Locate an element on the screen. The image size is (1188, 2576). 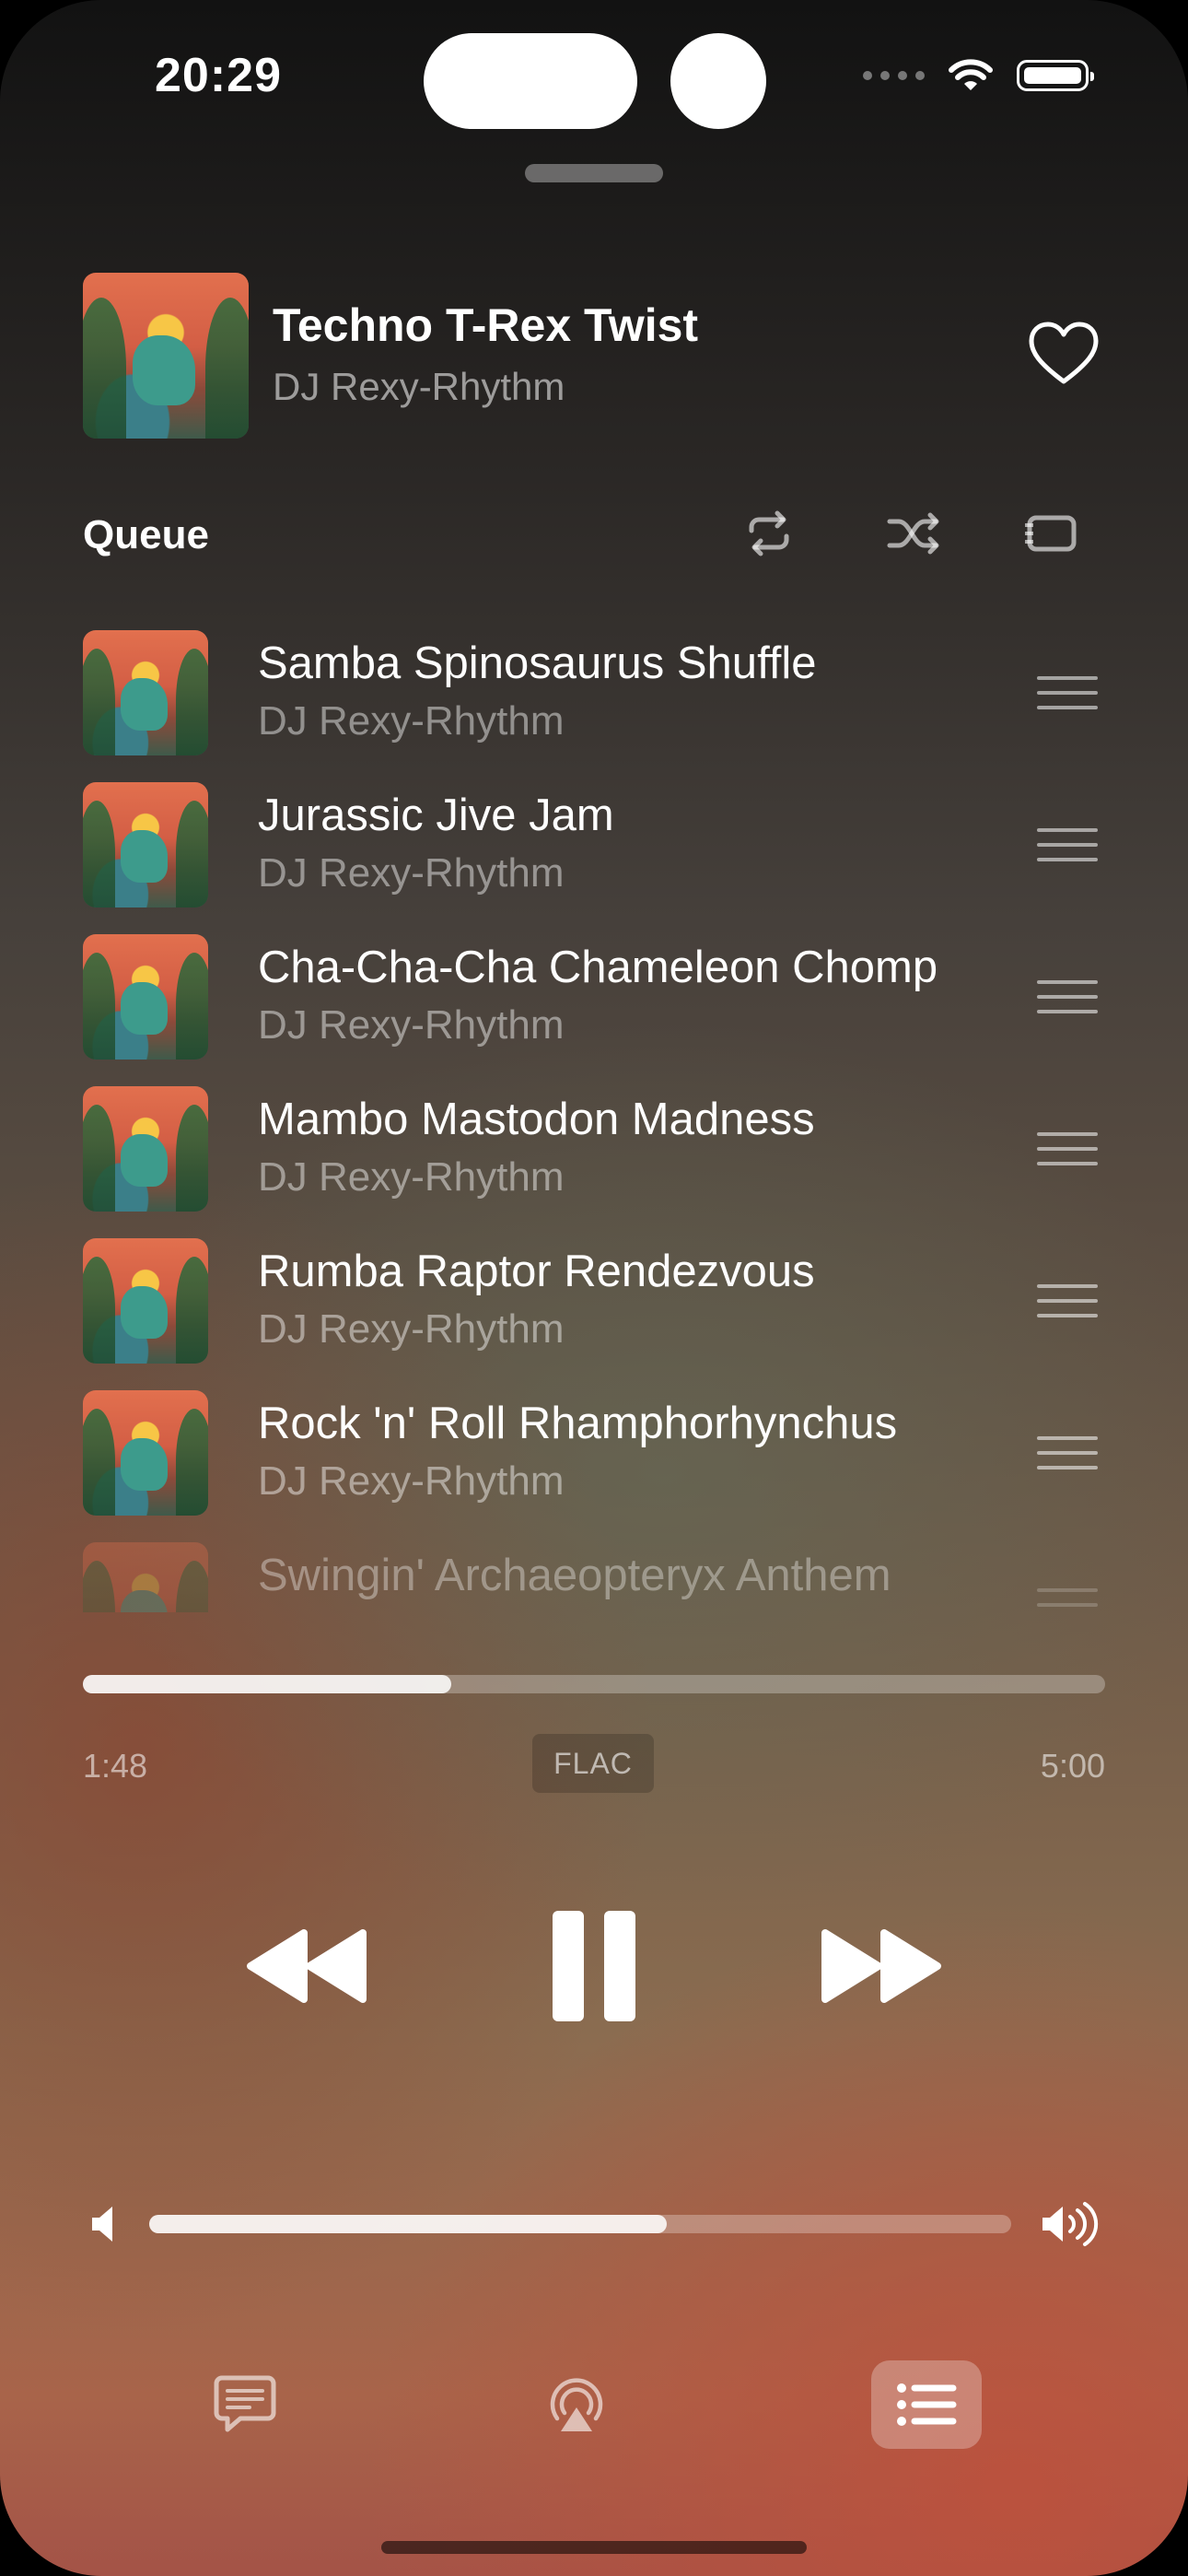
track-title: Mambo Mastodon Madness is located at coordinates (536, 1119).